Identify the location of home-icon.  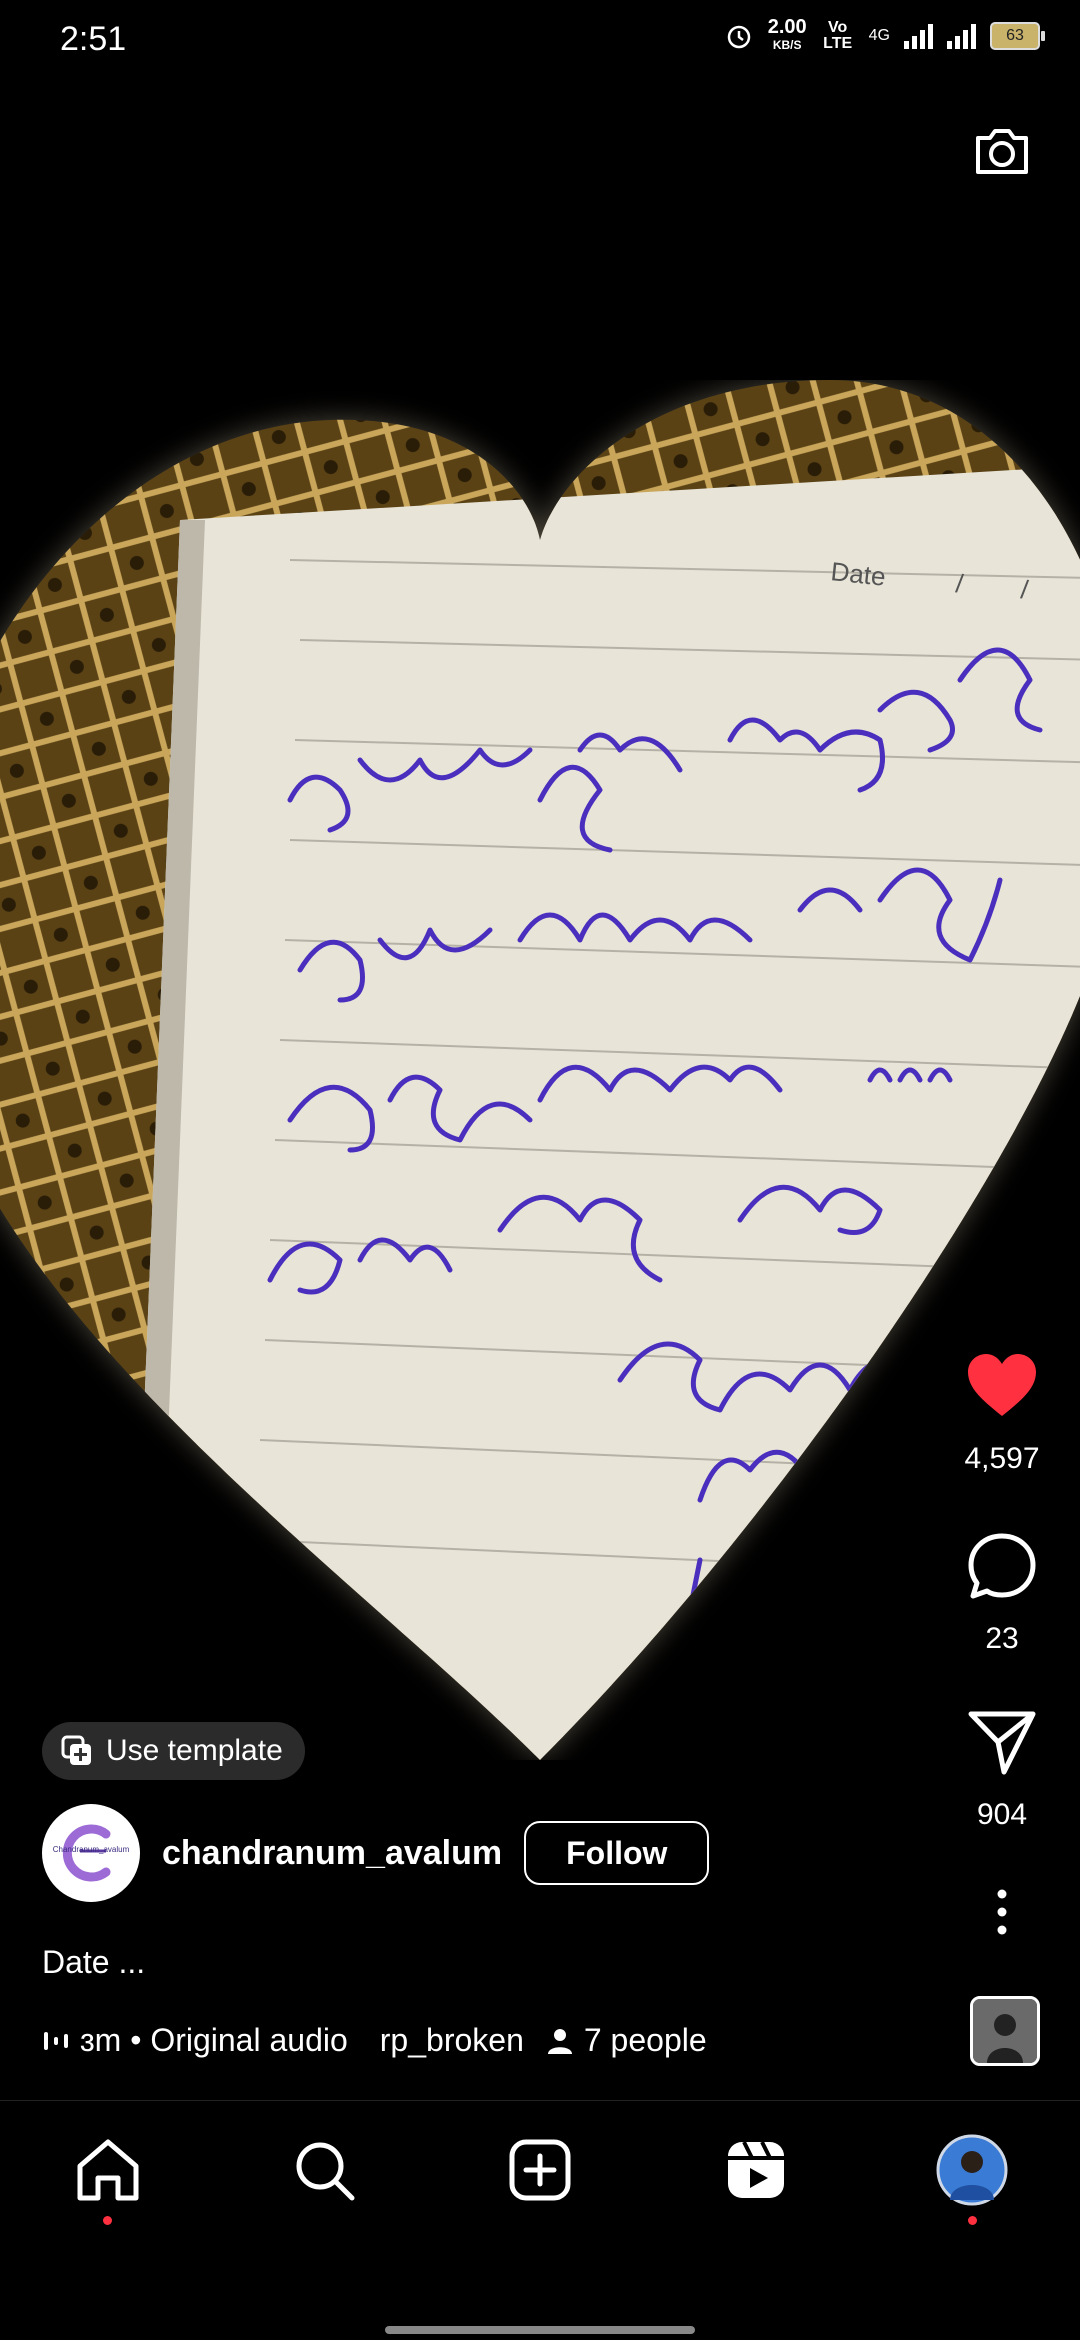
(108, 2170).